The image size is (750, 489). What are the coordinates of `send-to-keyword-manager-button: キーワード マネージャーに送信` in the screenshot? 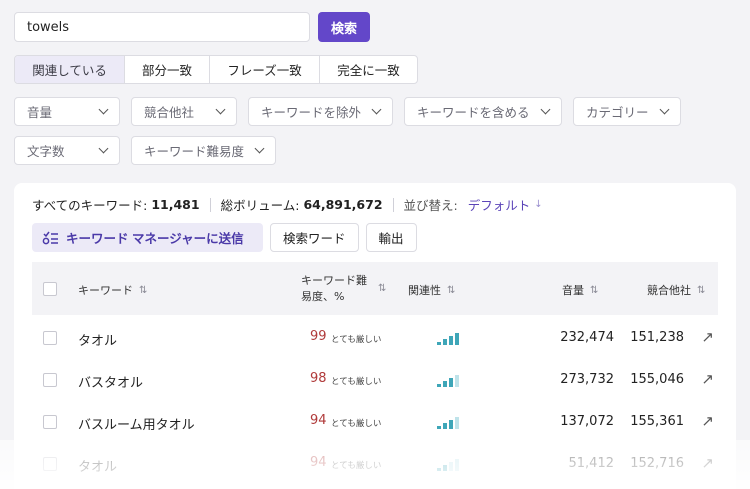 It's located at (147, 237).